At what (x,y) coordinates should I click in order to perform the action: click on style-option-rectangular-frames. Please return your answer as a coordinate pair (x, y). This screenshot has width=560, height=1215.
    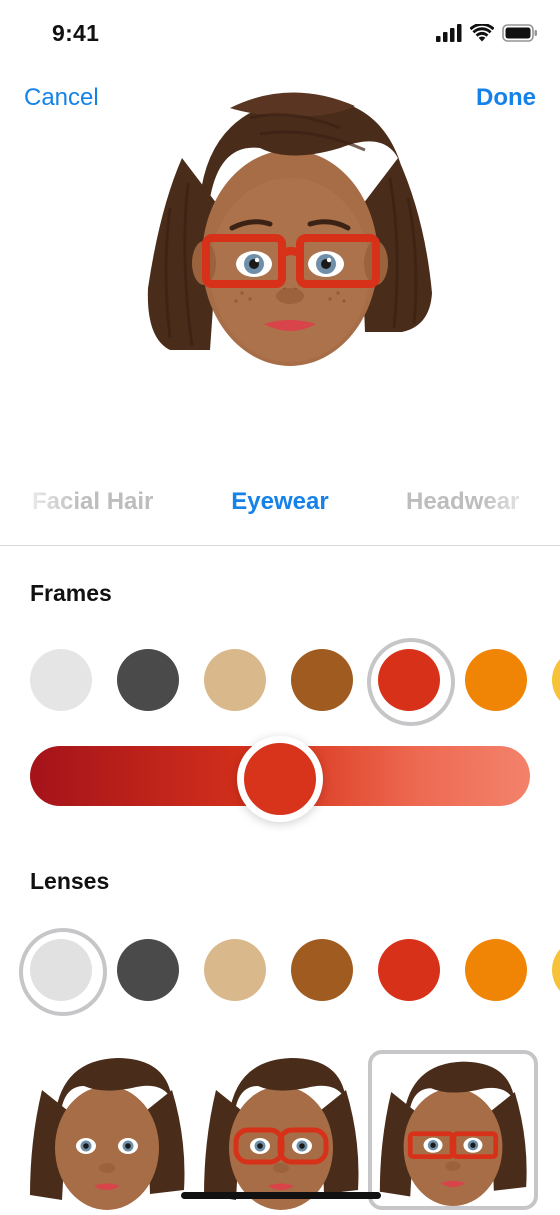
    Looking at the image, I should click on (453, 1130).